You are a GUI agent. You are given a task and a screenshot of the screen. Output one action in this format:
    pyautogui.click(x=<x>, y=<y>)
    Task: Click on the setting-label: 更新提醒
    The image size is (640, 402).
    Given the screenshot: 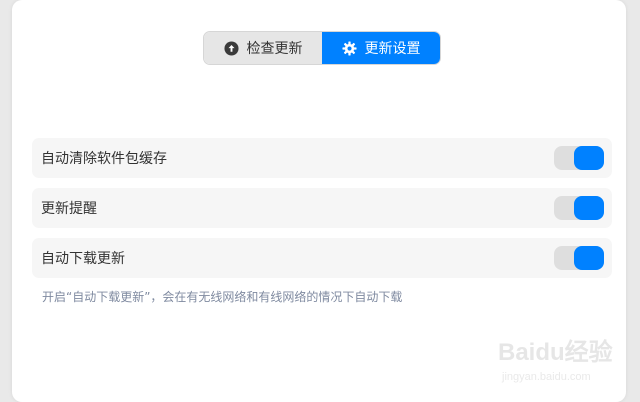 What is the action you would take?
    pyautogui.click(x=69, y=209)
    